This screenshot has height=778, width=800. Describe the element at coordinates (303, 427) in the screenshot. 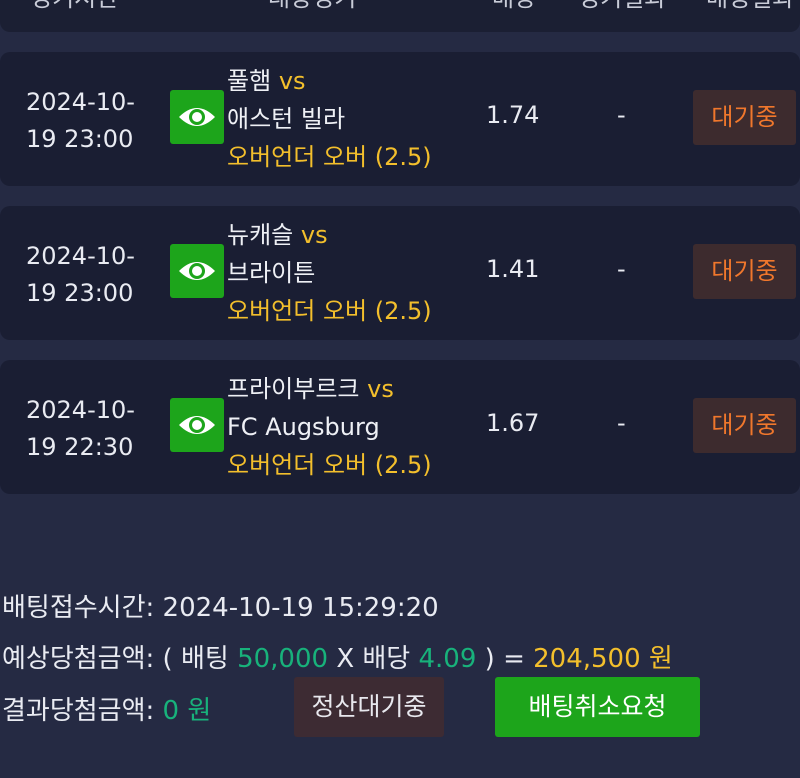

I see `away-team: FC Augsburg` at that location.